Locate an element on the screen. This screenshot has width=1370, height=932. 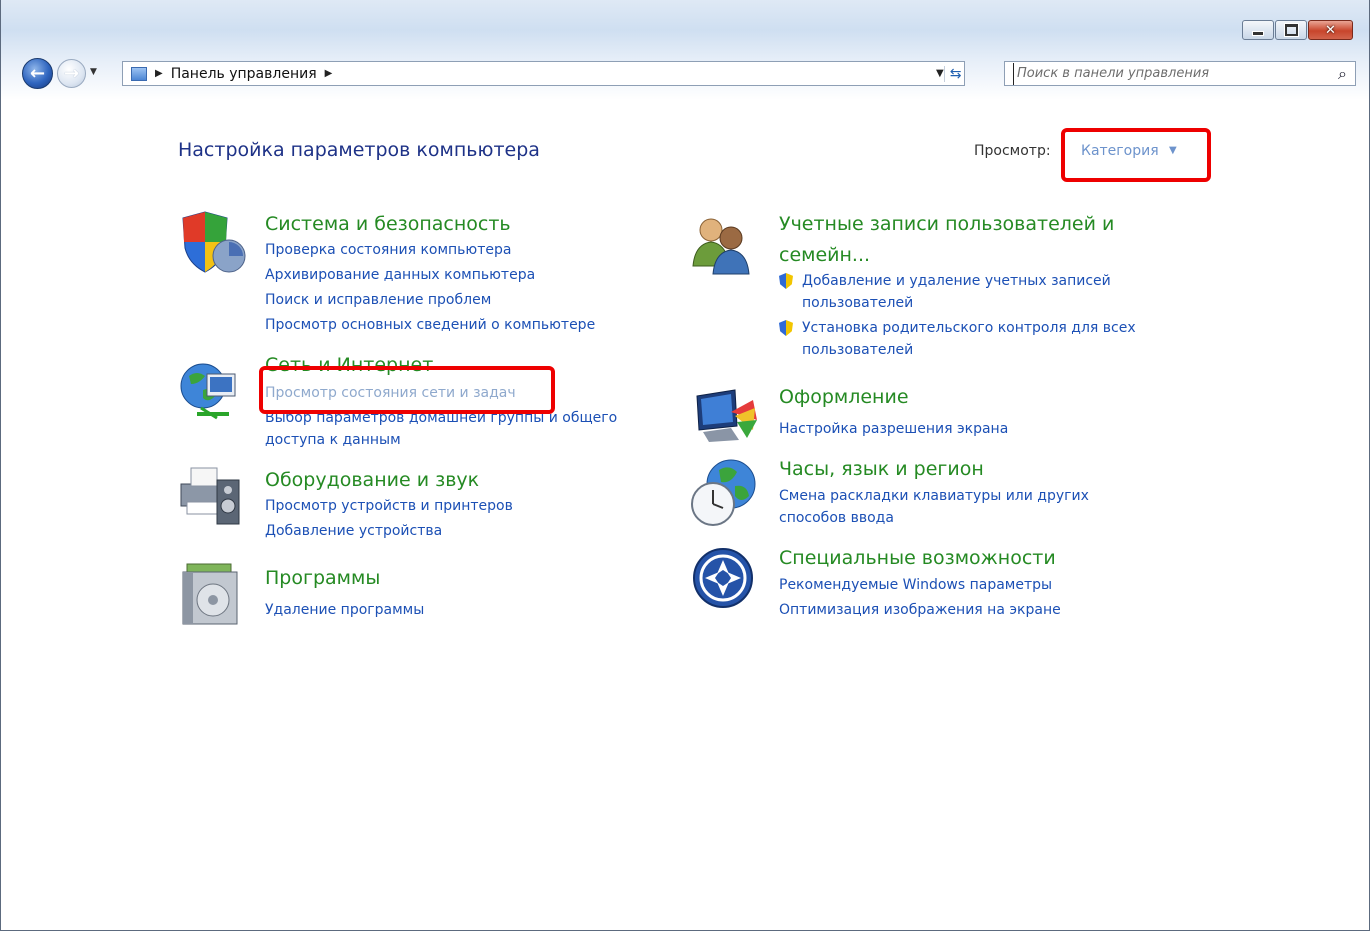
maximize-button is located at coordinates (1291, 30).